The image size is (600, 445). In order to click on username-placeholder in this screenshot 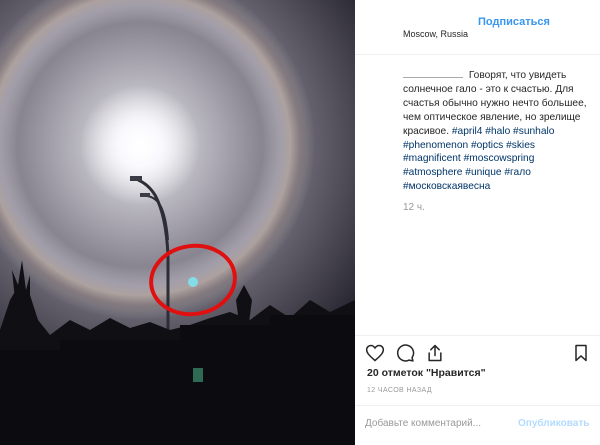, I will do `click(433, 73)`.